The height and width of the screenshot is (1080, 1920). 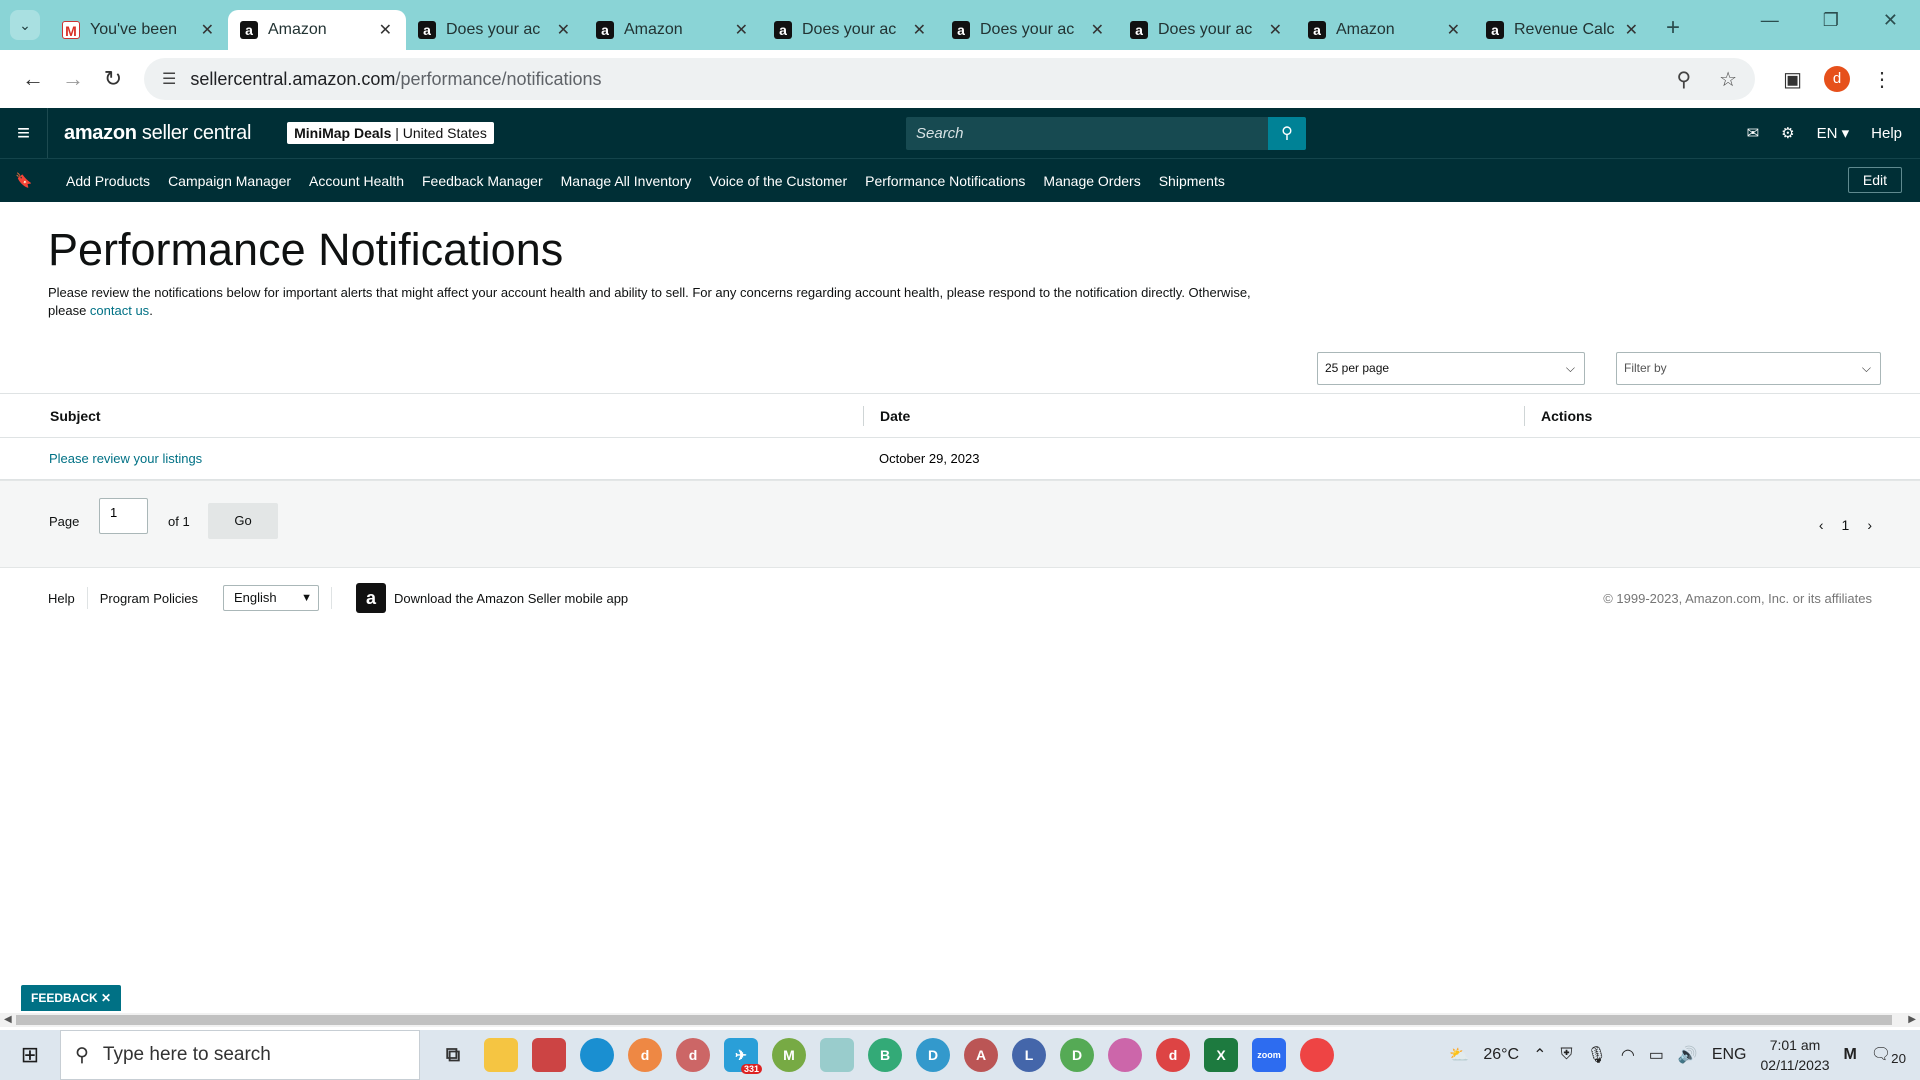 What do you see at coordinates (945, 181) in the screenshot?
I see `nav-performance-notifications: Performance Notifications` at bounding box center [945, 181].